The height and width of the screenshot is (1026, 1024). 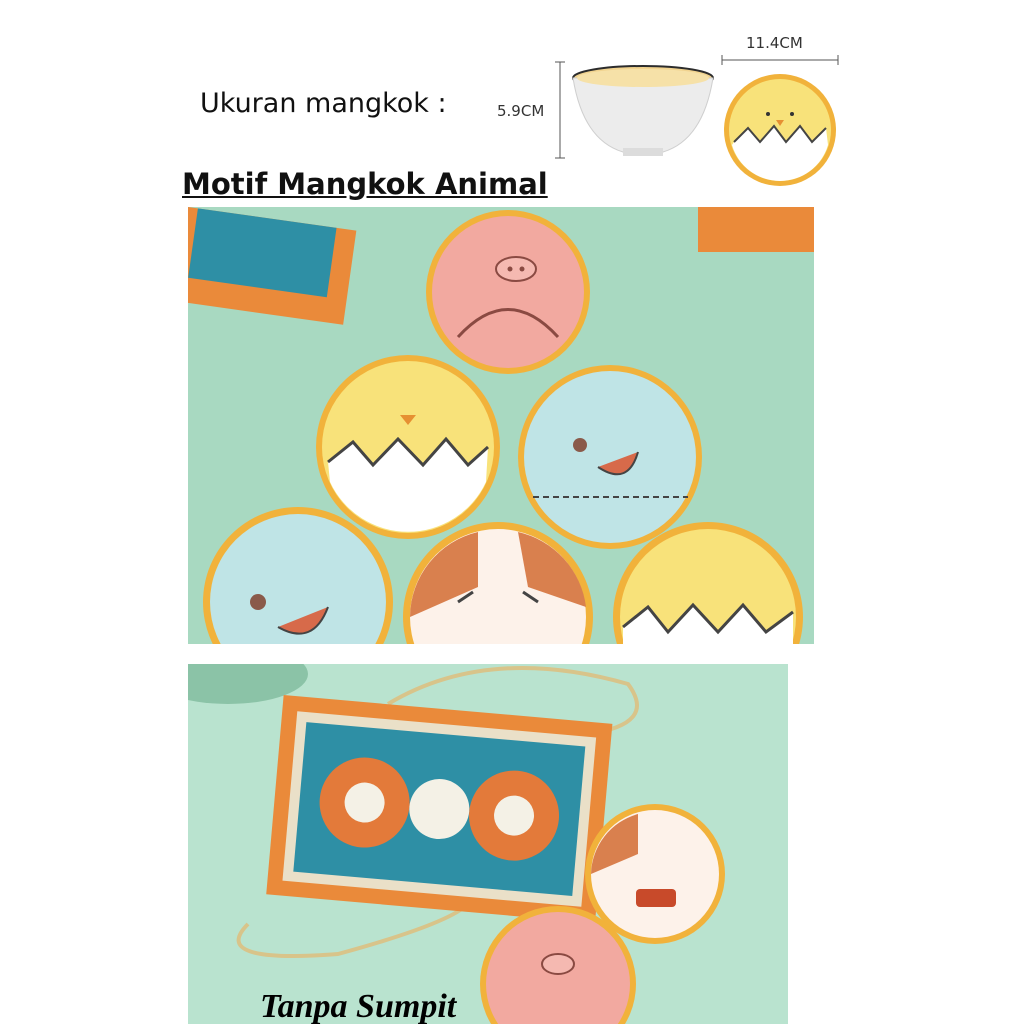 I want to click on pig-bowl-icon, so click(x=508, y=292).